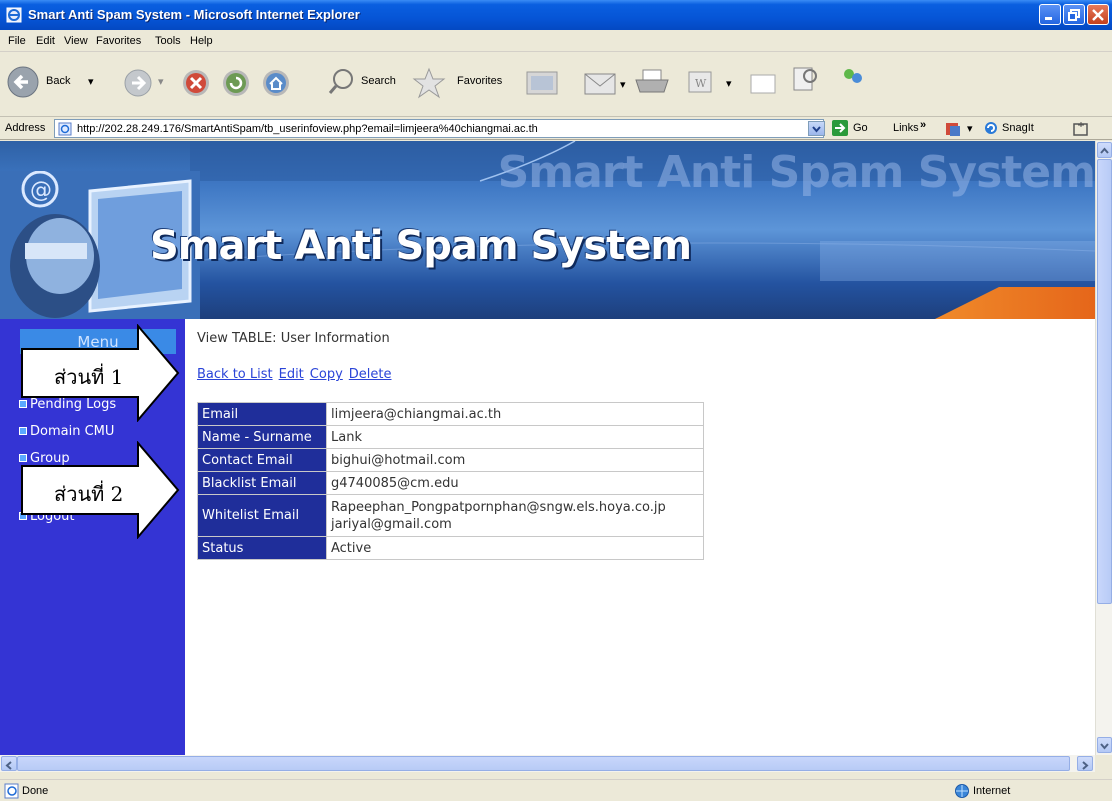 The width and height of the screenshot is (1112, 801). Describe the element at coordinates (14, 15) in the screenshot. I see `ie-logo-icon` at that location.